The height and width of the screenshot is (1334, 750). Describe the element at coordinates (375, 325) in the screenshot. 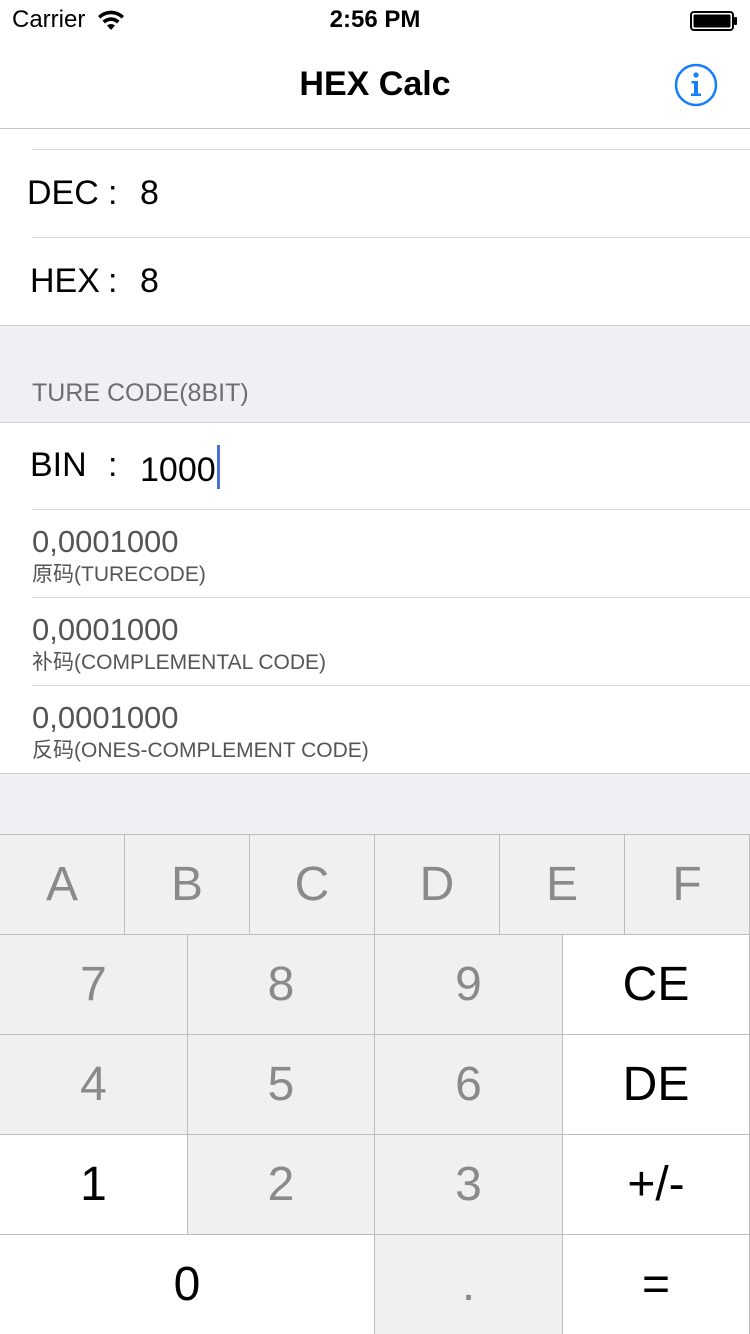

I see `section-border-top` at that location.